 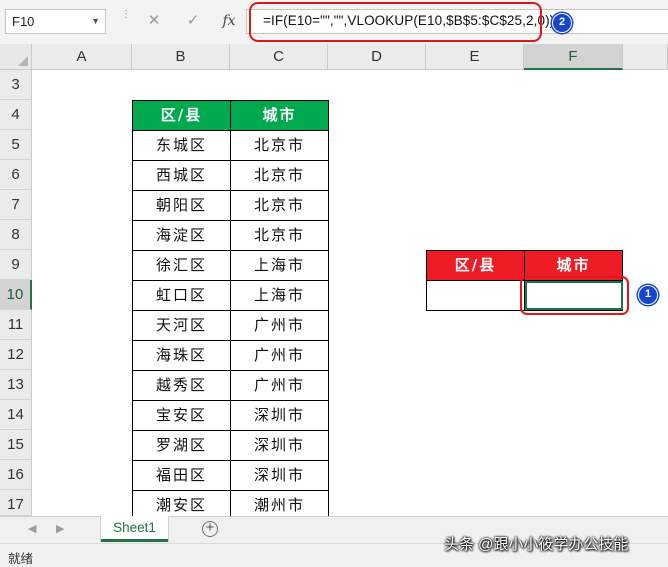 What do you see at coordinates (181, 175) in the screenshot?
I see `lookup-cell-district: 西城区` at bounding box center [181, 175].